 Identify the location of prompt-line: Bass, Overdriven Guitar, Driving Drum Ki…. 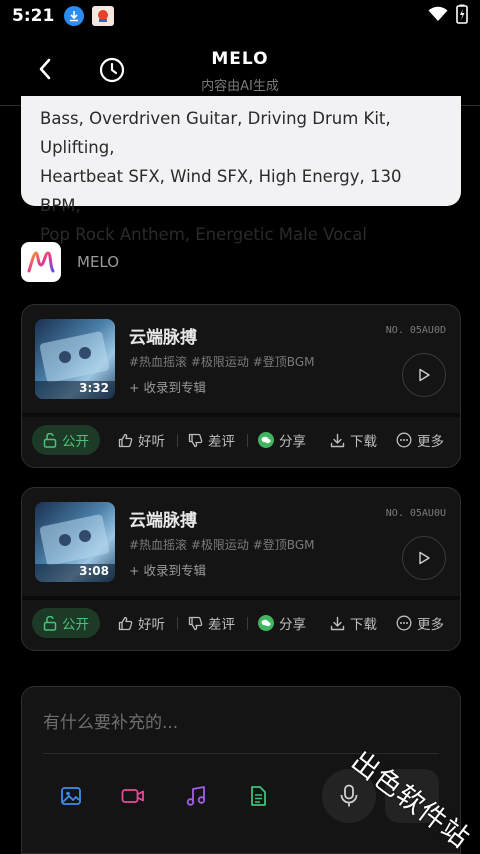
(215, 133).